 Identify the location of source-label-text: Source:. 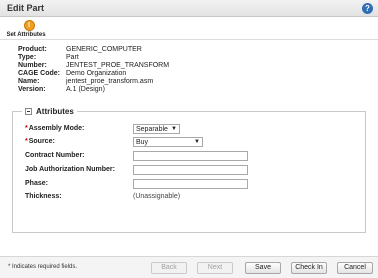
(41, 141).